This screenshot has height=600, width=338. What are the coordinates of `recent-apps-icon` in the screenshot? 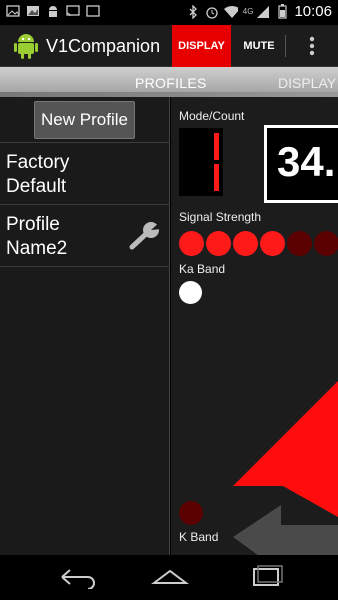 It's located at (266, 577).